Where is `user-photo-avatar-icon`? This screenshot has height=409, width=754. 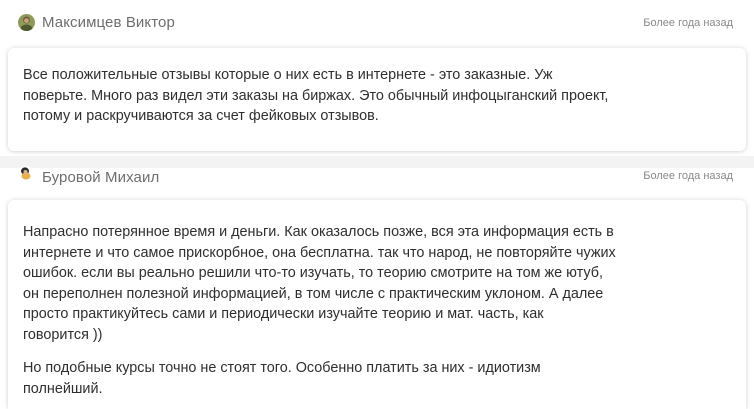 user-photo-avatar-icon is located at coordinates (26, 173).